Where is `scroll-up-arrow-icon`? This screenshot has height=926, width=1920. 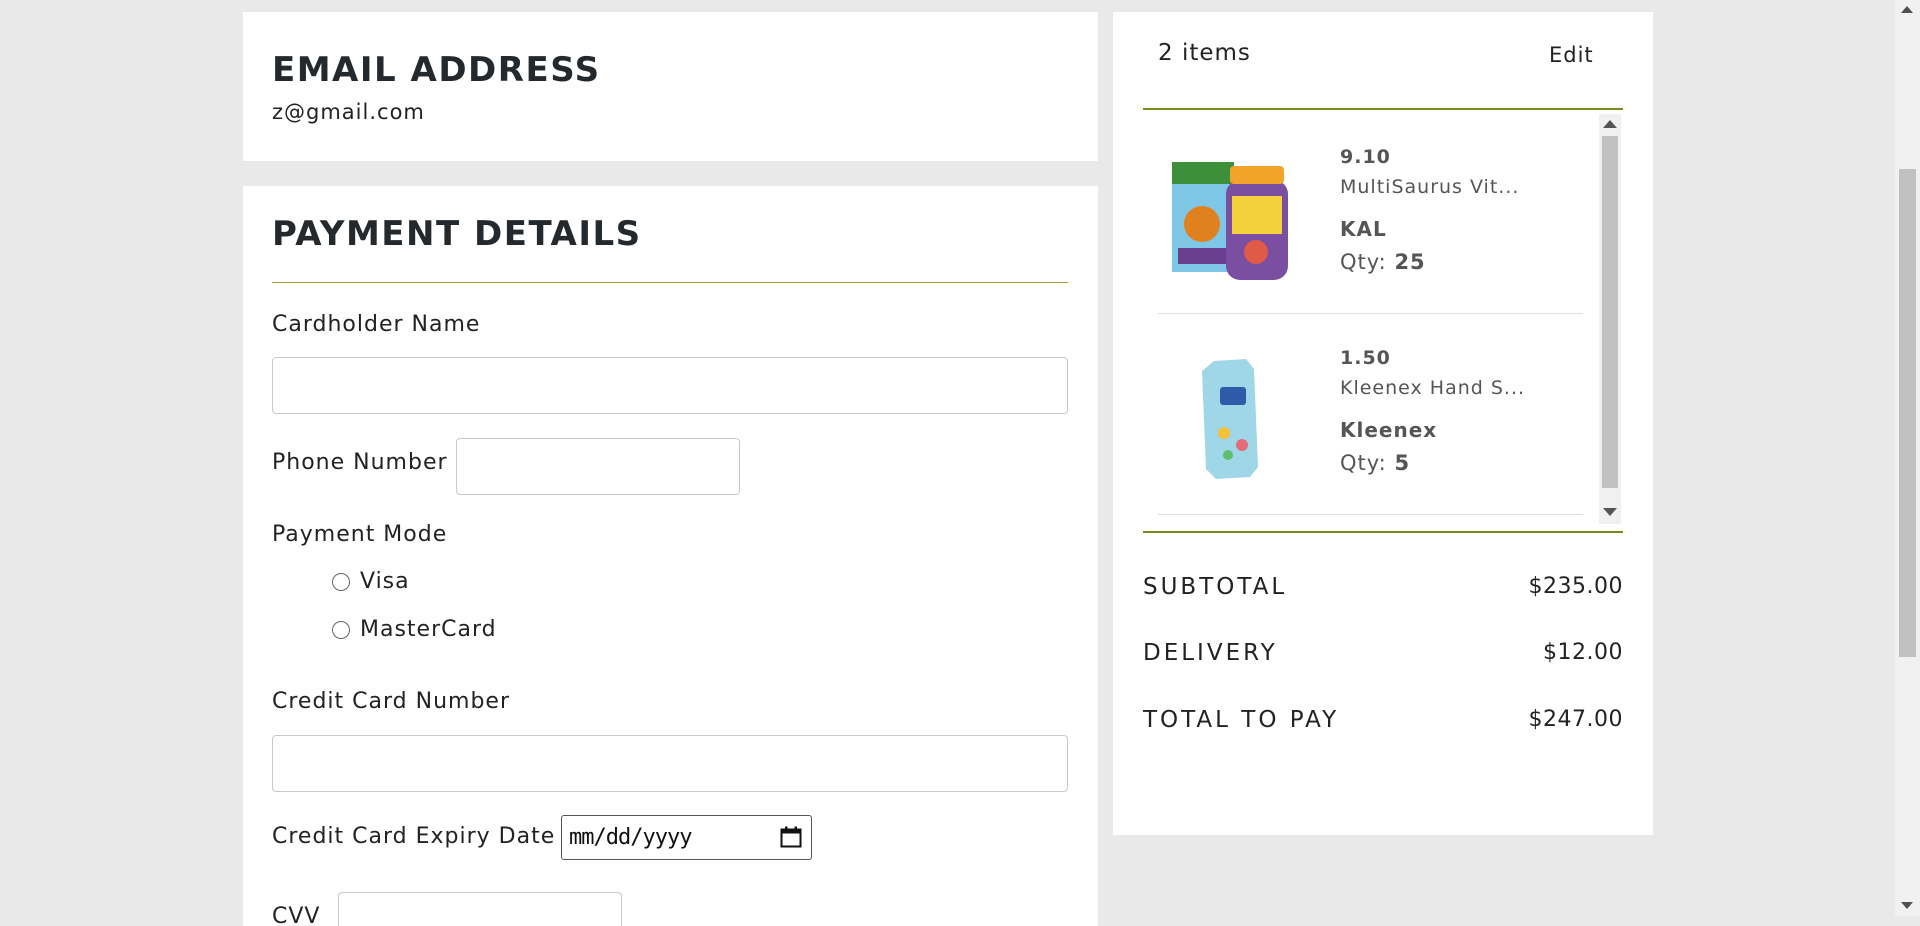 scroll-up-arrow-icon is located at coordinates (1610, 124).